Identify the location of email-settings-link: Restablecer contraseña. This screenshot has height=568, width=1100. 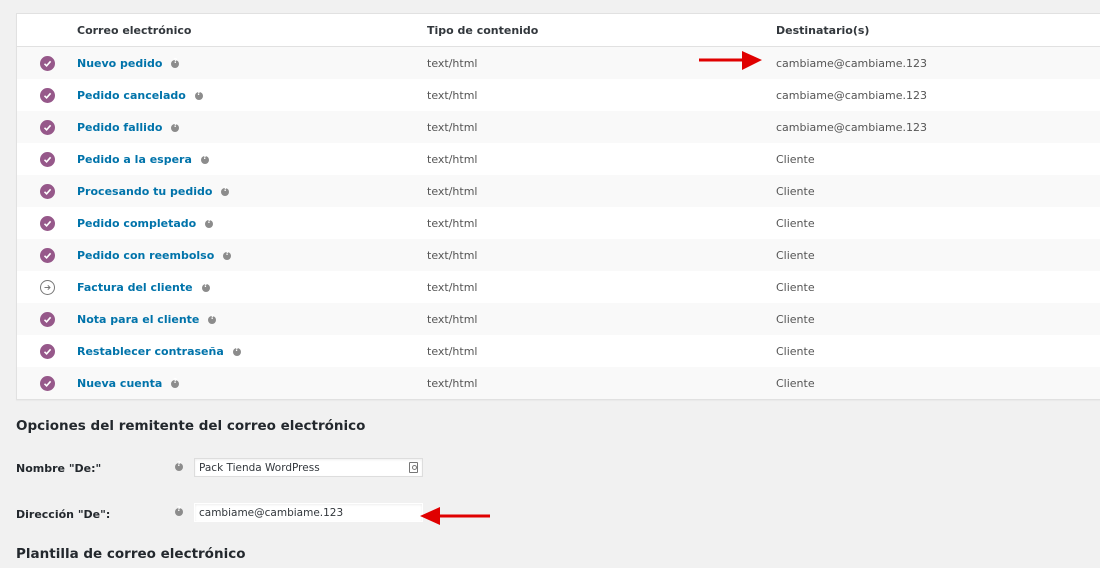
(150, 351).